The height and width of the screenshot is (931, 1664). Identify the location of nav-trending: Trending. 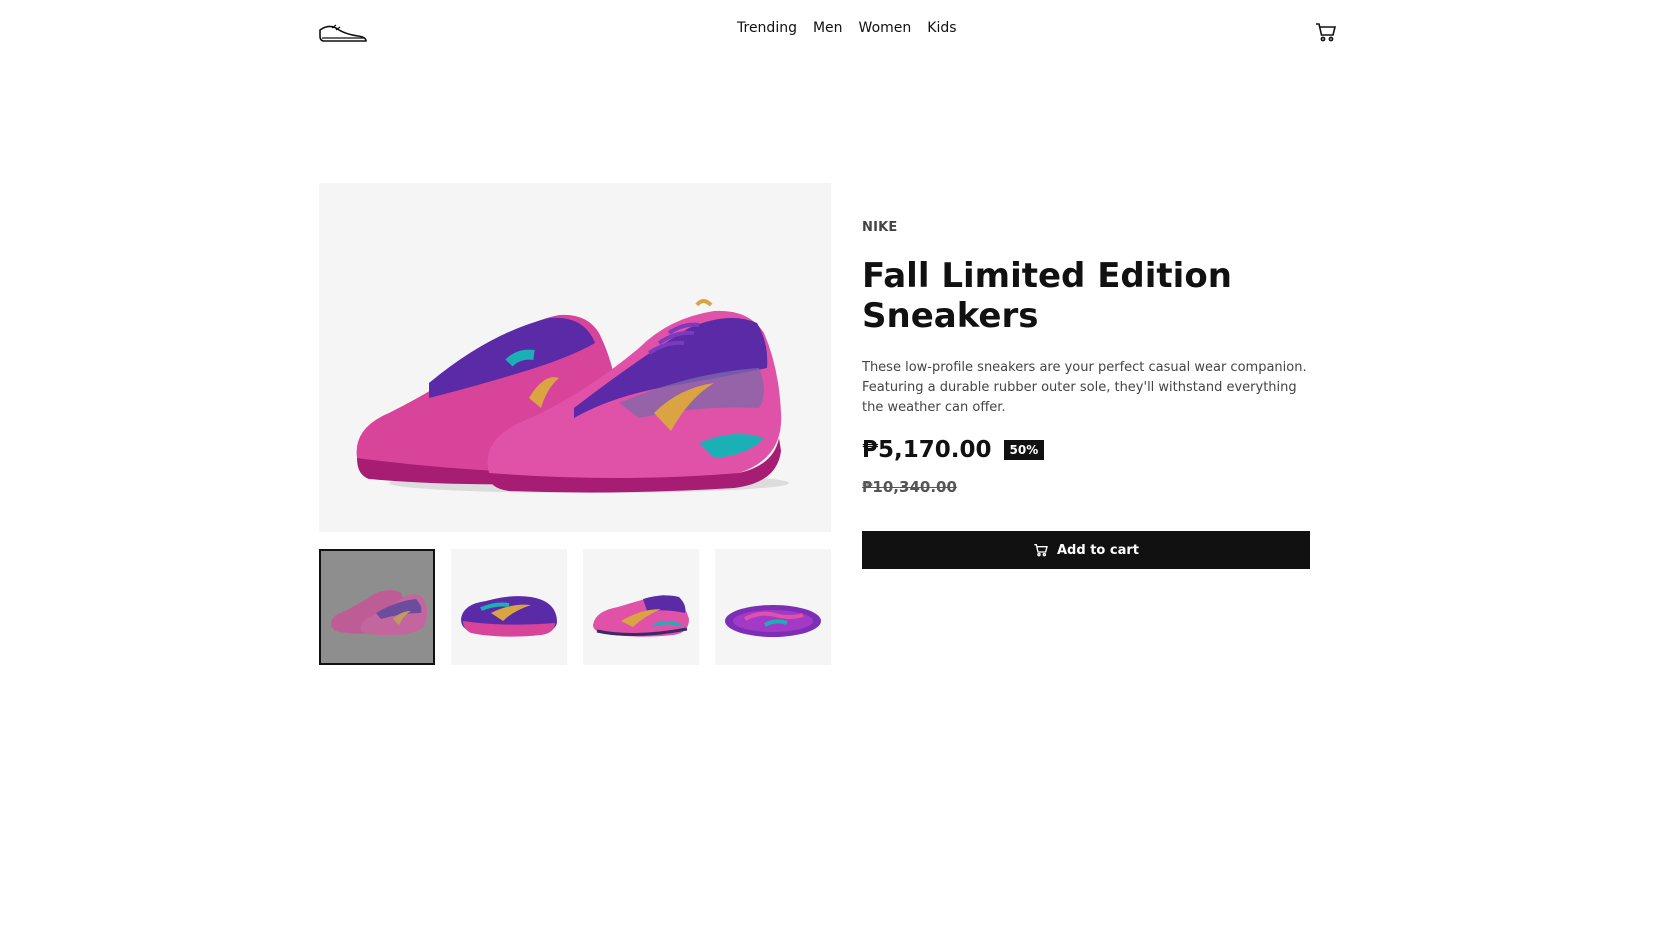
(767, 28).